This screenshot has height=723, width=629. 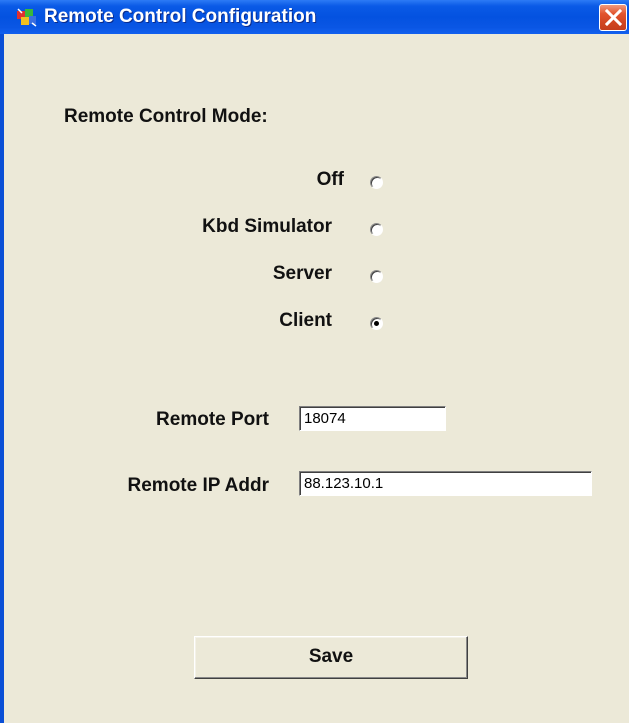 I want to click on radio-server, so click(x=376, y=276).